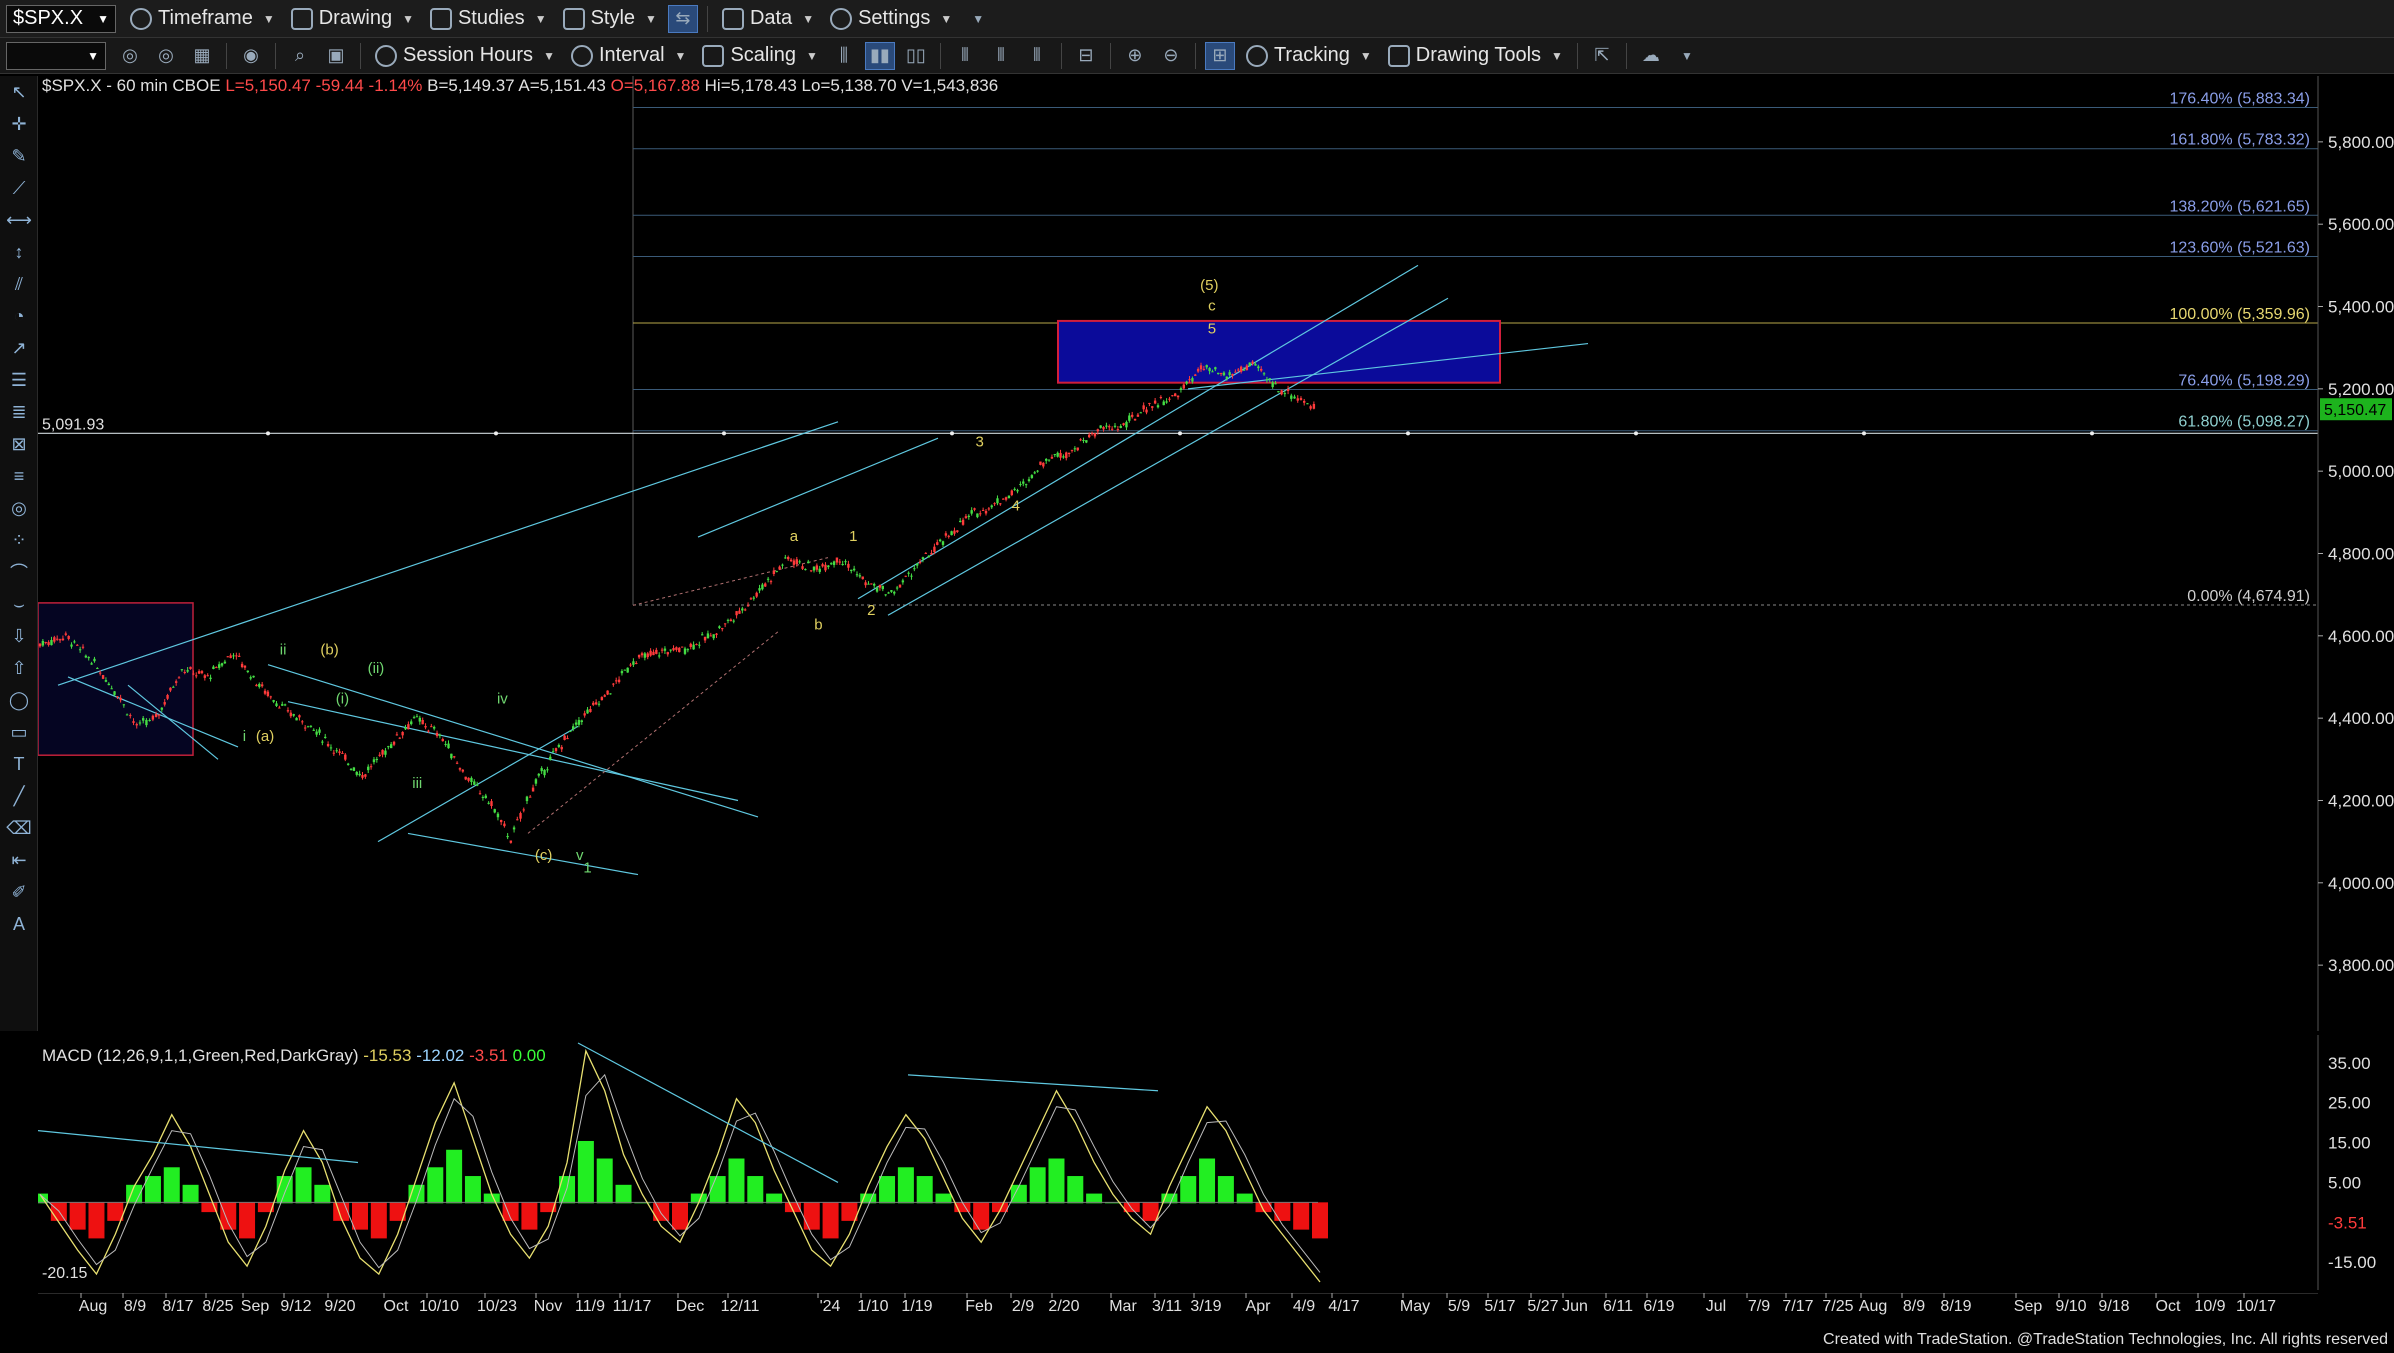 The height and width of the screenshot is (1353, 2394). What do you see at coordinates (682, 18) in the screenshot?
I see `link-chart-icon: ⇆` at bounding box center [682, 18].